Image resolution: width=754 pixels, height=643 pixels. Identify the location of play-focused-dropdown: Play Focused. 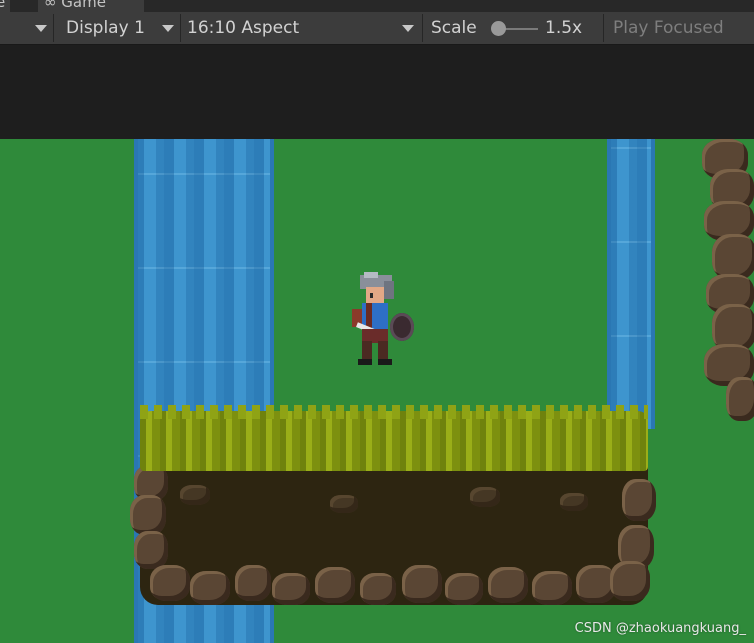
(668, 28).